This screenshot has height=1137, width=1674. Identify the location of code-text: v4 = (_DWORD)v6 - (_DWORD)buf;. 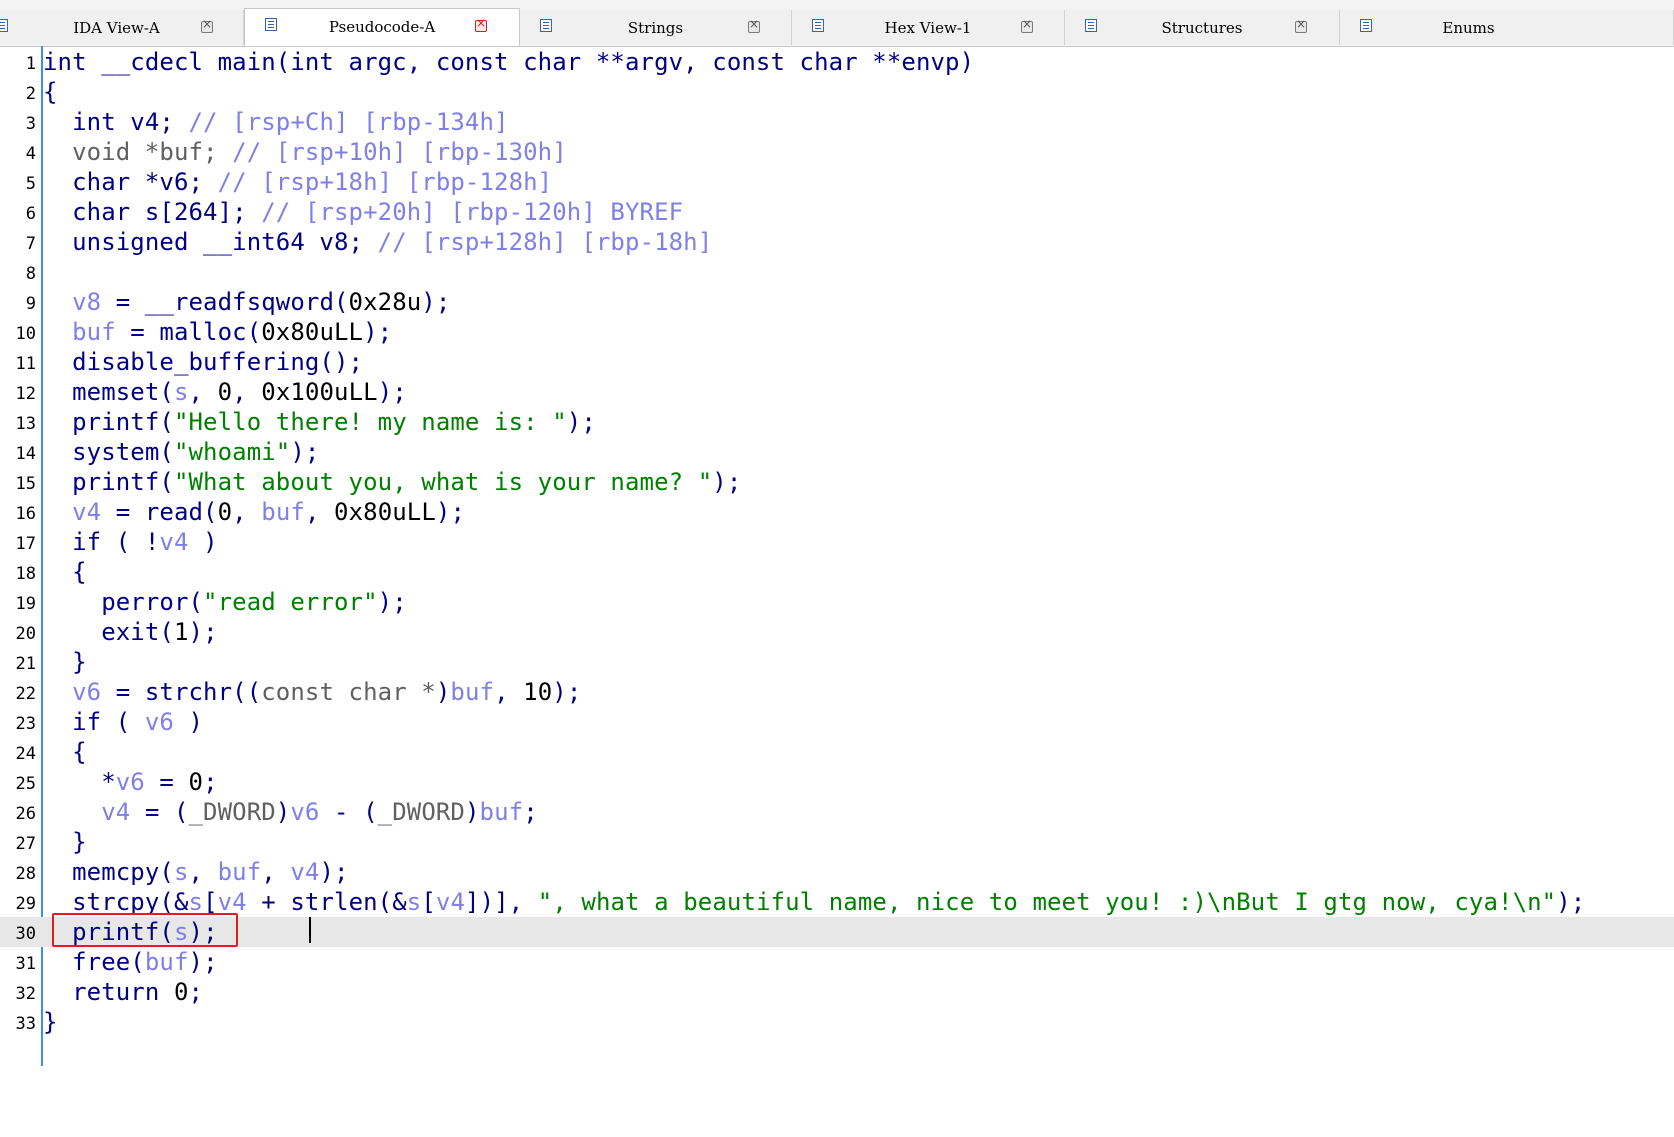
(290, 812).